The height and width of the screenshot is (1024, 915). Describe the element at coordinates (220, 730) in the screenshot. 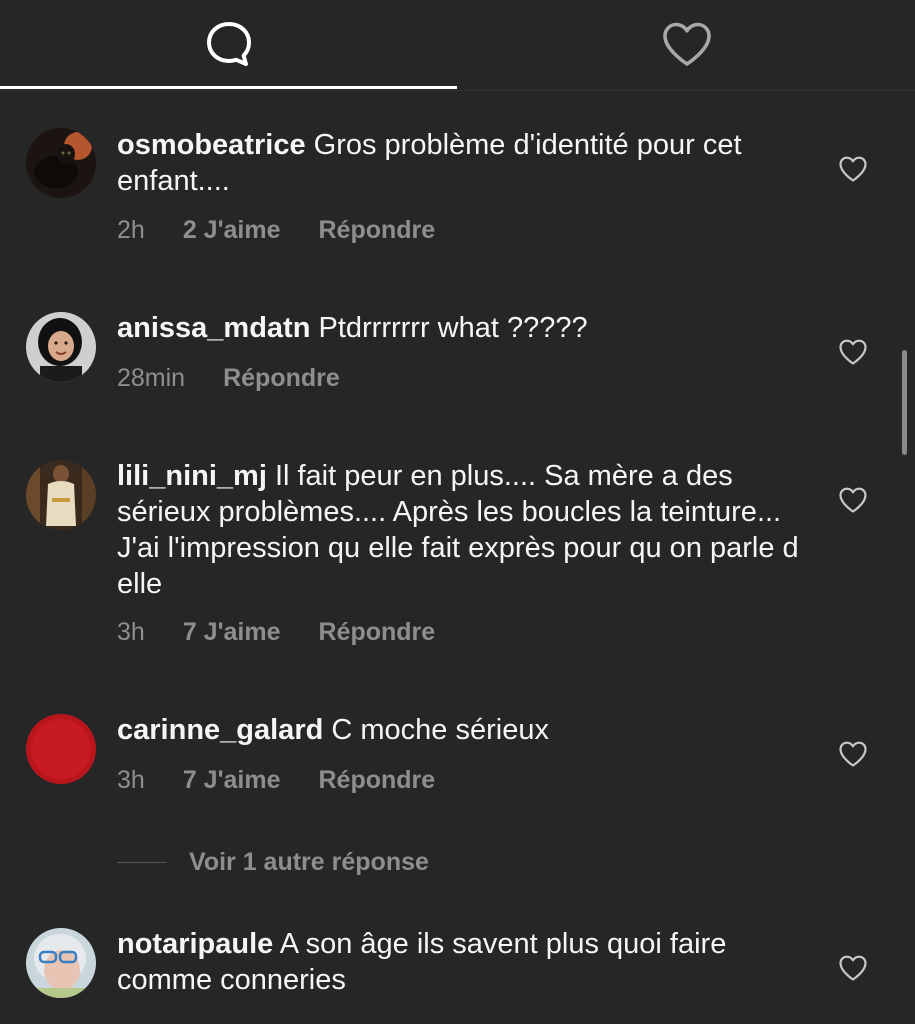

I see `comment-username: carinne_galard` at that location.